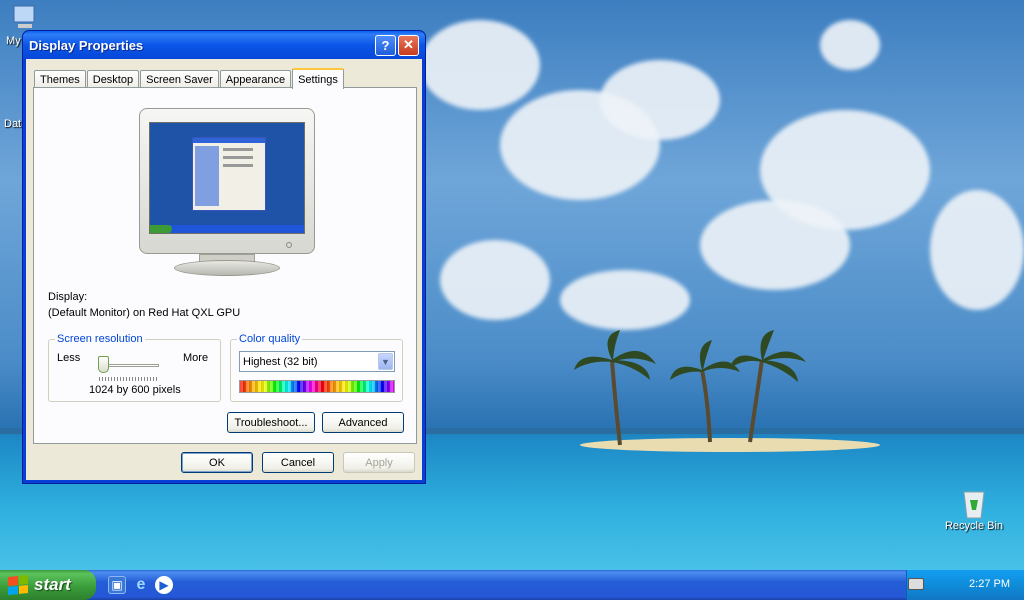 The width and height of the screenshot is (1024, 600). What do you see at coordinates (289, 245) in the screenshot?
I see `monitor-power-button` at bounding box center [289, 245].